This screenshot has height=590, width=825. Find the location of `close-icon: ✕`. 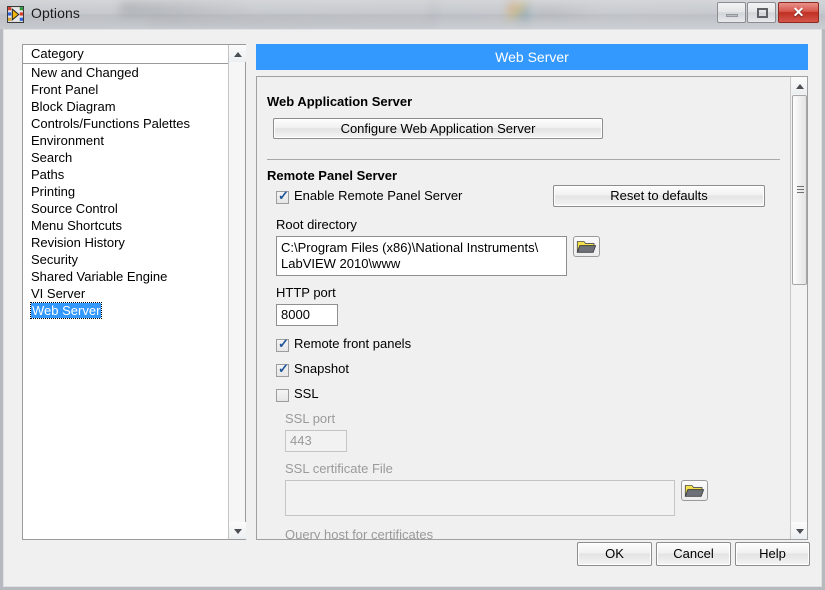

close-icon: ✕ is located at coordinates (798, 12).